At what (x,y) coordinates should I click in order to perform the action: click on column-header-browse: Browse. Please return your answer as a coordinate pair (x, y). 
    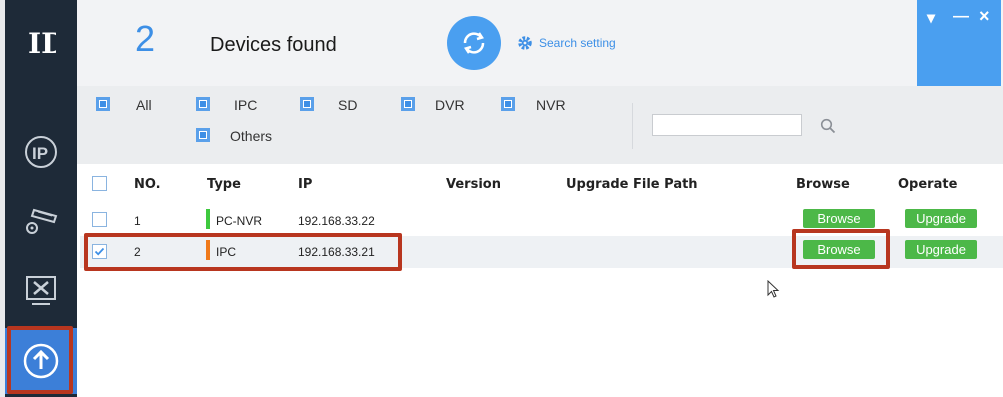
    Looking at the image, I should click on (823, 184).